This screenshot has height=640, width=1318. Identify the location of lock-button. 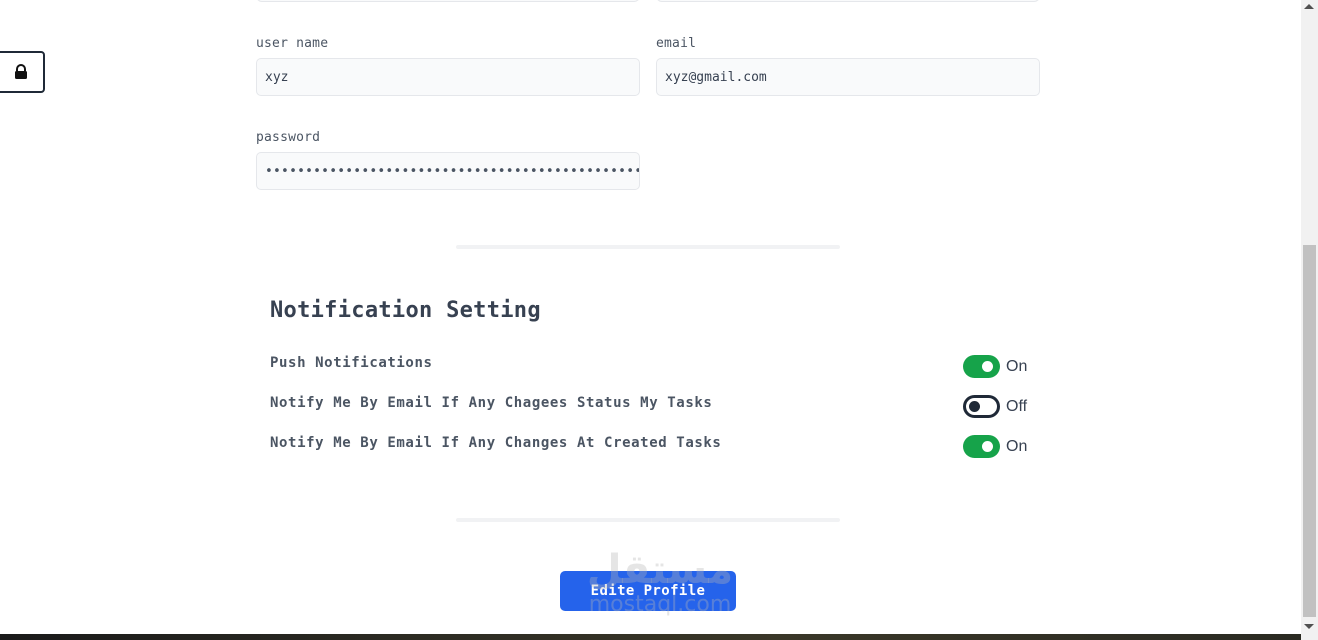
(22, 72).